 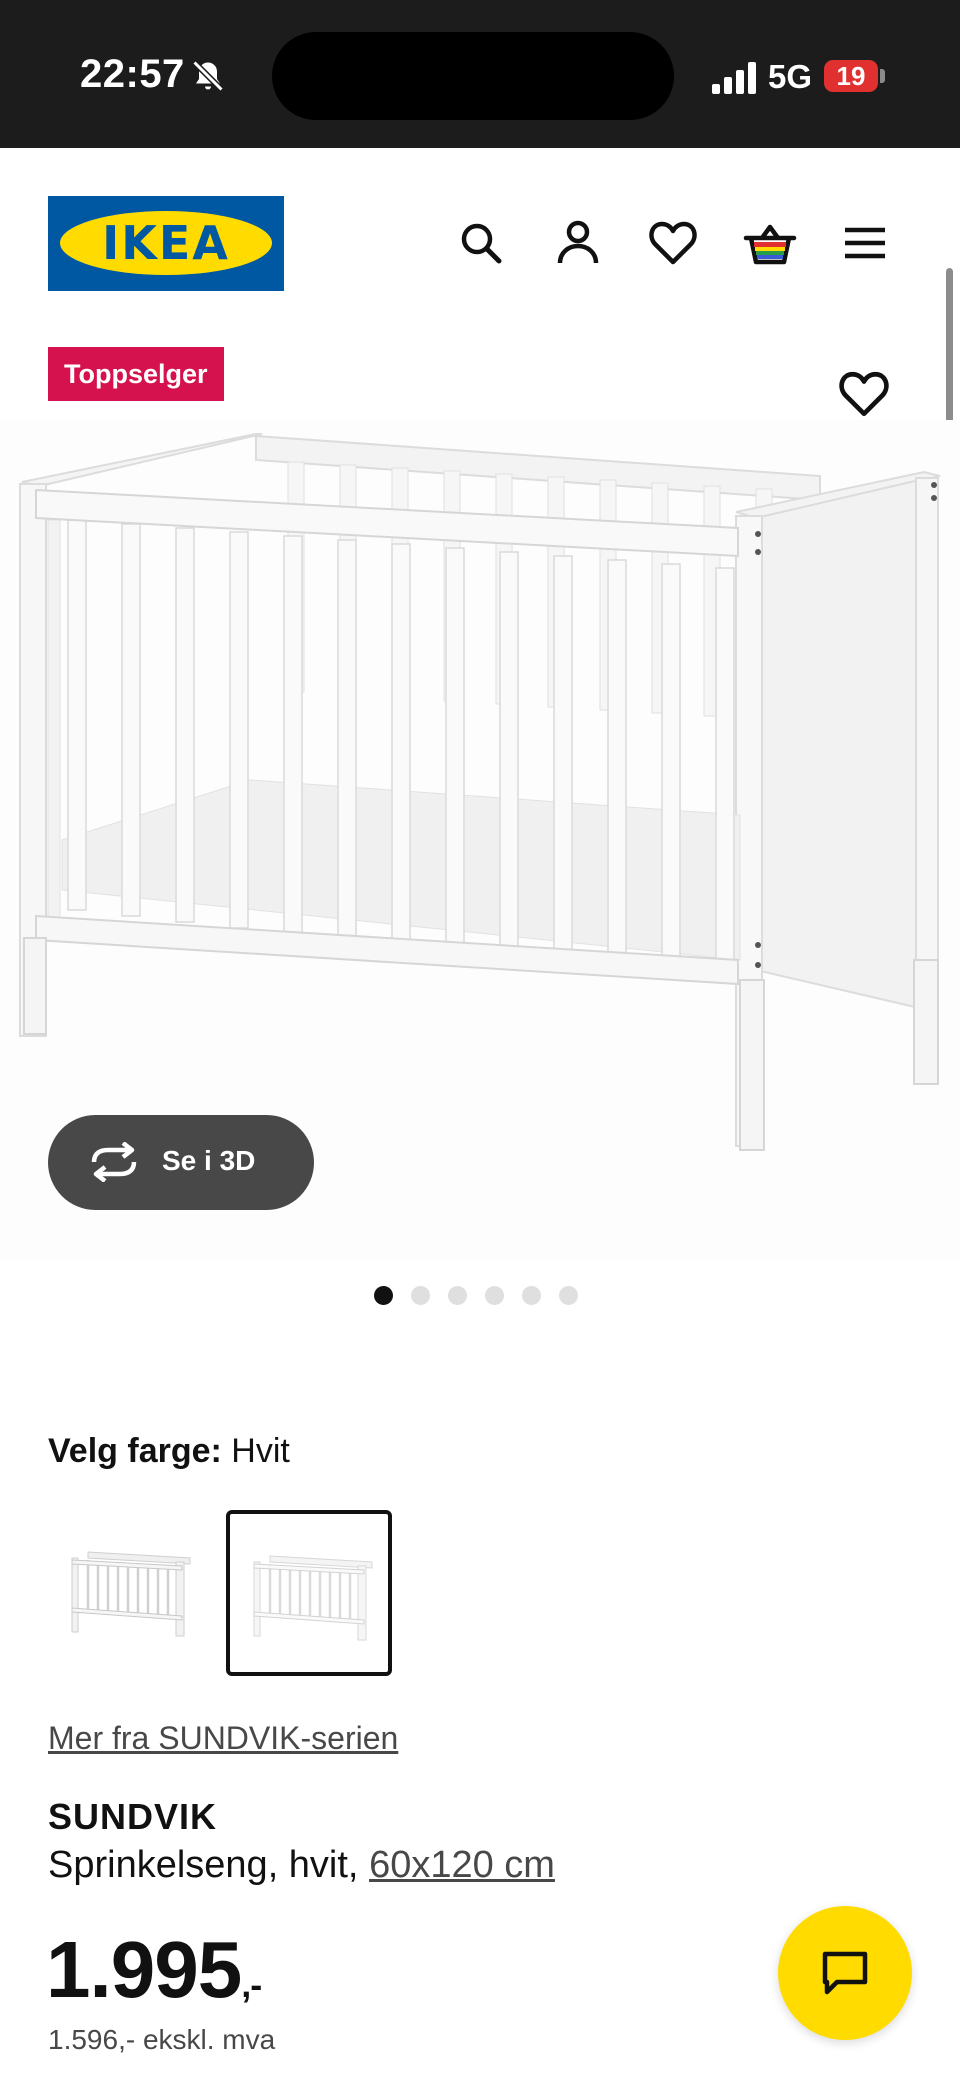 I want to click on user-icon, so click(x=578, y=243).